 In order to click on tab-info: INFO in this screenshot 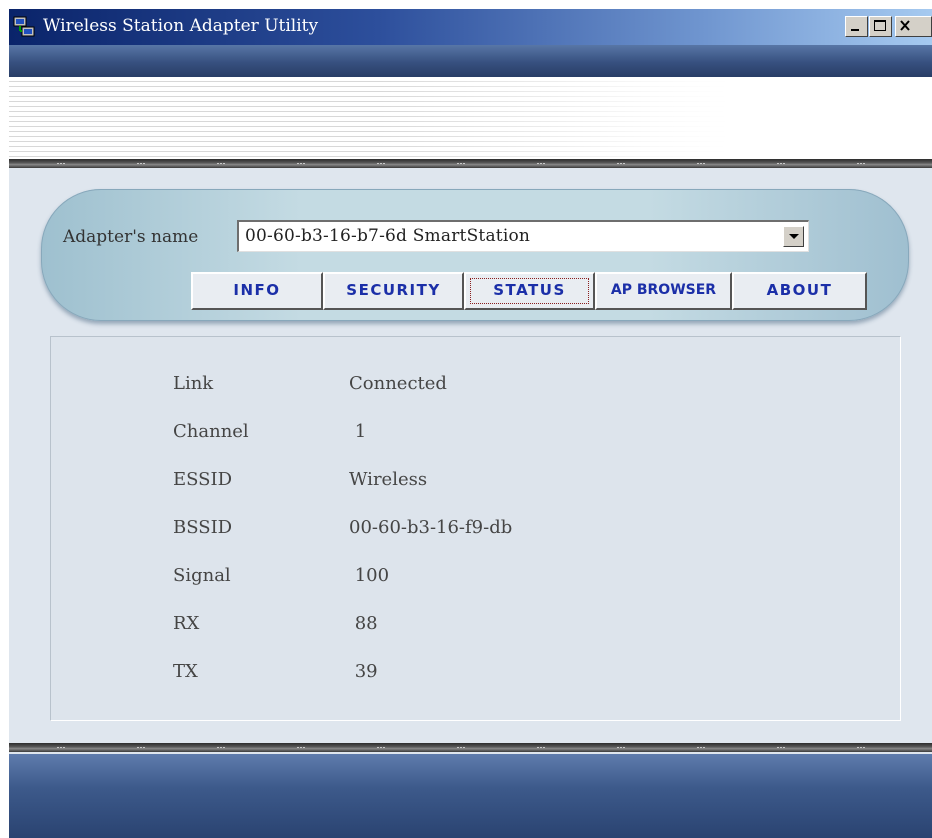, I will do `click(257, 291)`.